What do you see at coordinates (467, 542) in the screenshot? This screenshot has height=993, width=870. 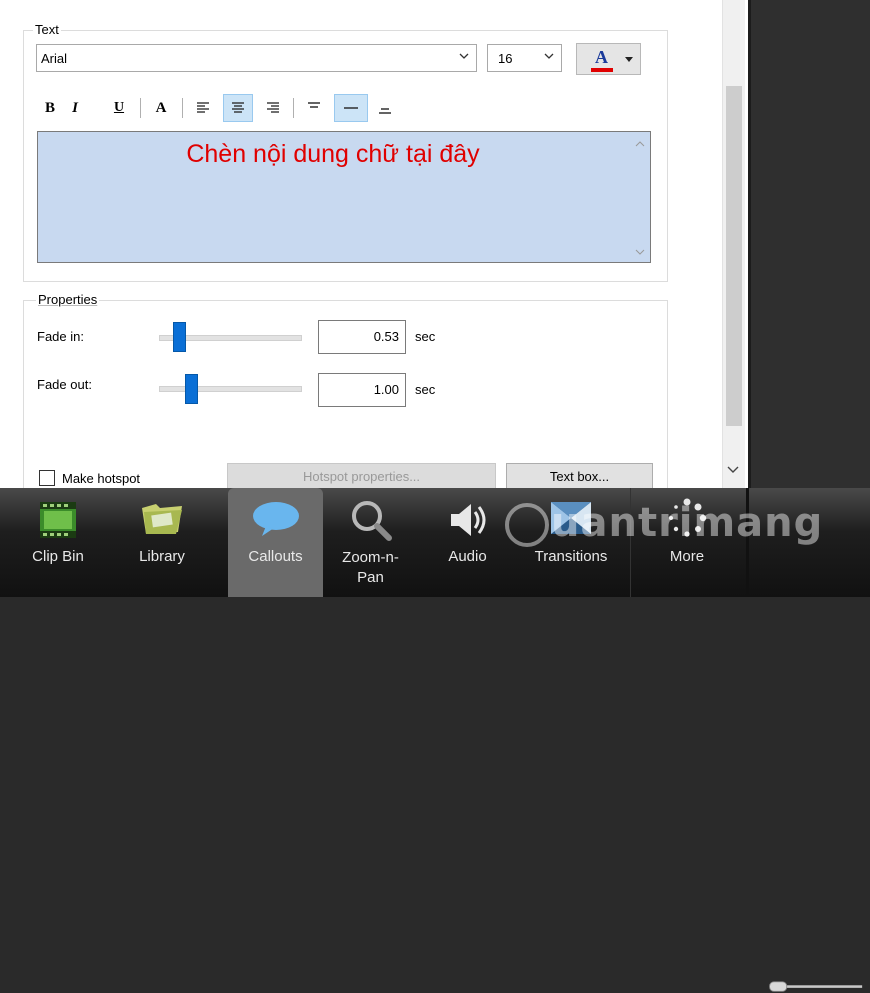 I see `tab-audio: Audio` at bounding box center [467, 542].